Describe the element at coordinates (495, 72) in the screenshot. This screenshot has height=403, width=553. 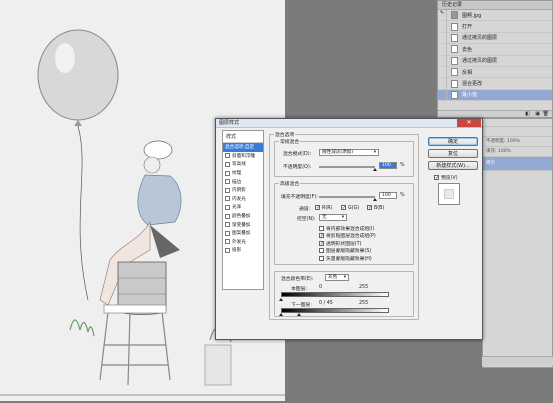
I see `history-item: 反相` at that location.